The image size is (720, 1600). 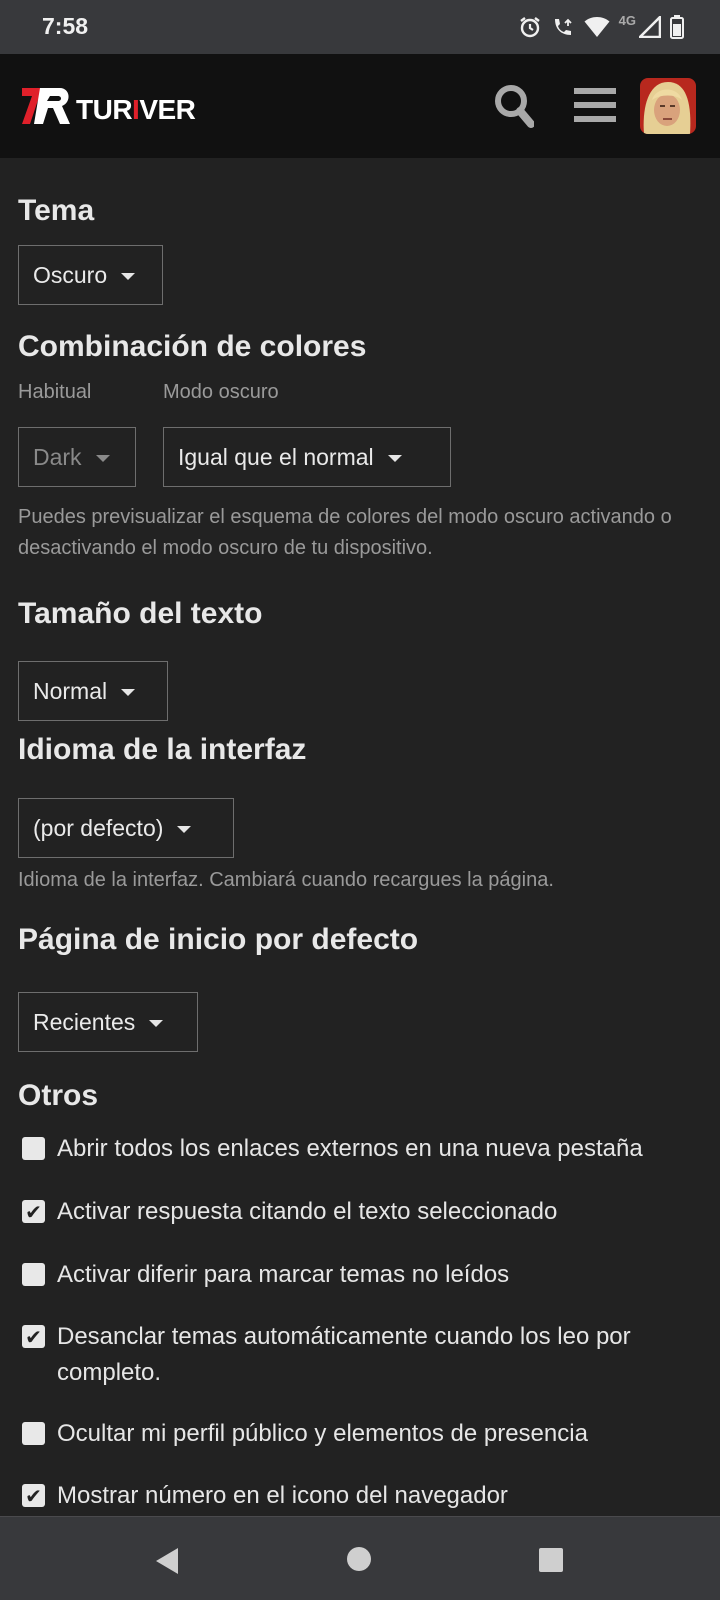 What do you see at coordinates (162, 749) in the screenshot?
I see `heading-idioma: Idioma de la interfaz` at bounding box center [162, 749].